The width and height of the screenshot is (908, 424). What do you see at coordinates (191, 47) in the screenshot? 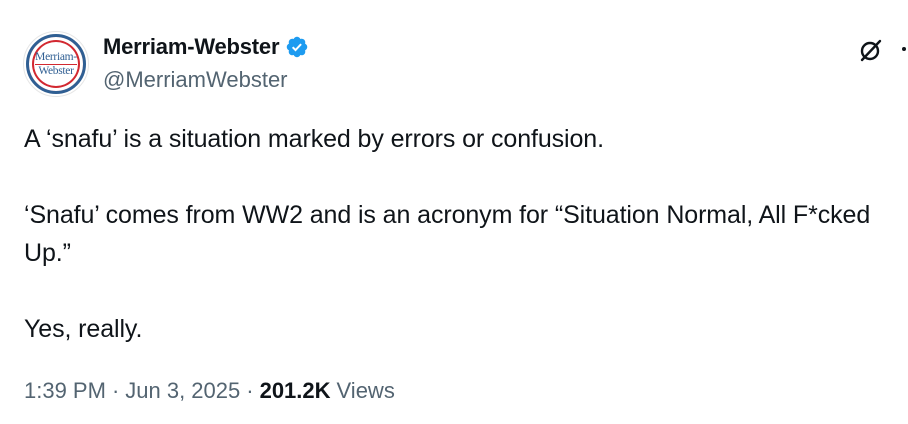
I see `author-display-name: Merriam-Webster` at bounding box center [191, 47].